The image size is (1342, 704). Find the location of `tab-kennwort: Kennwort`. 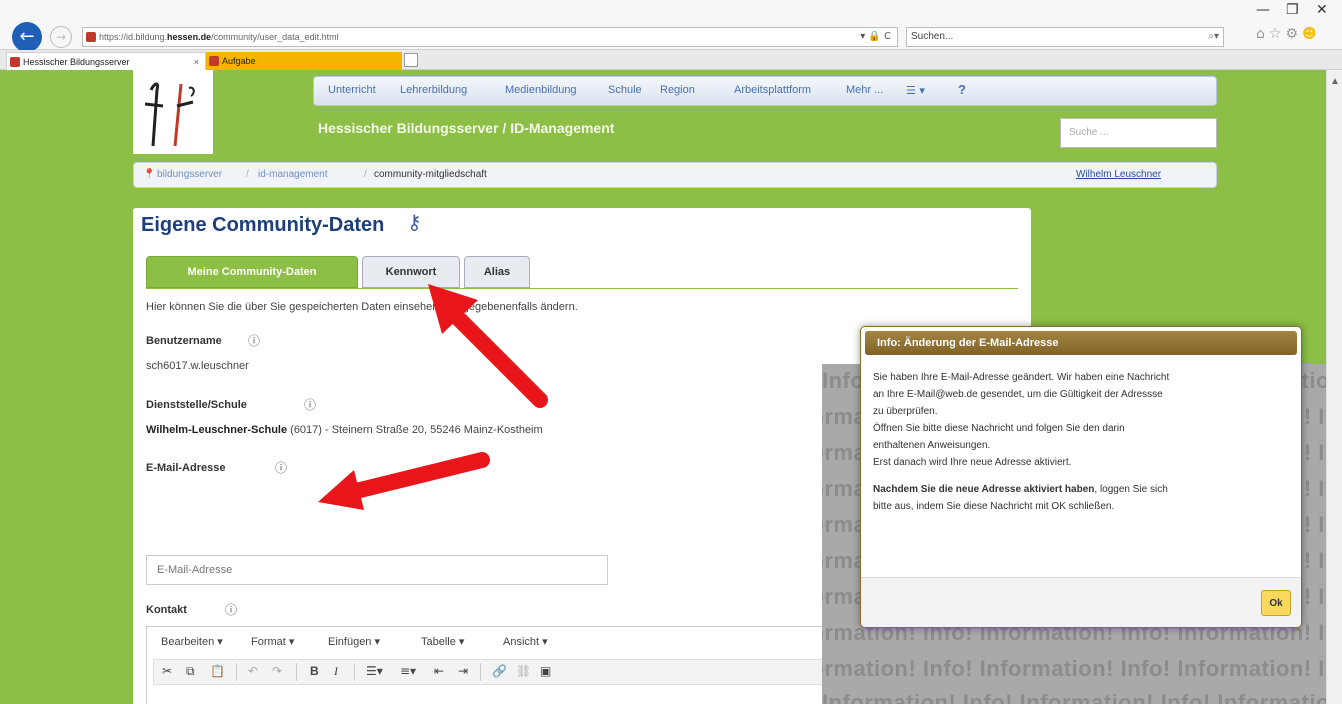

tab-kennwort: Kennwort is located at coordinates (411, 272).